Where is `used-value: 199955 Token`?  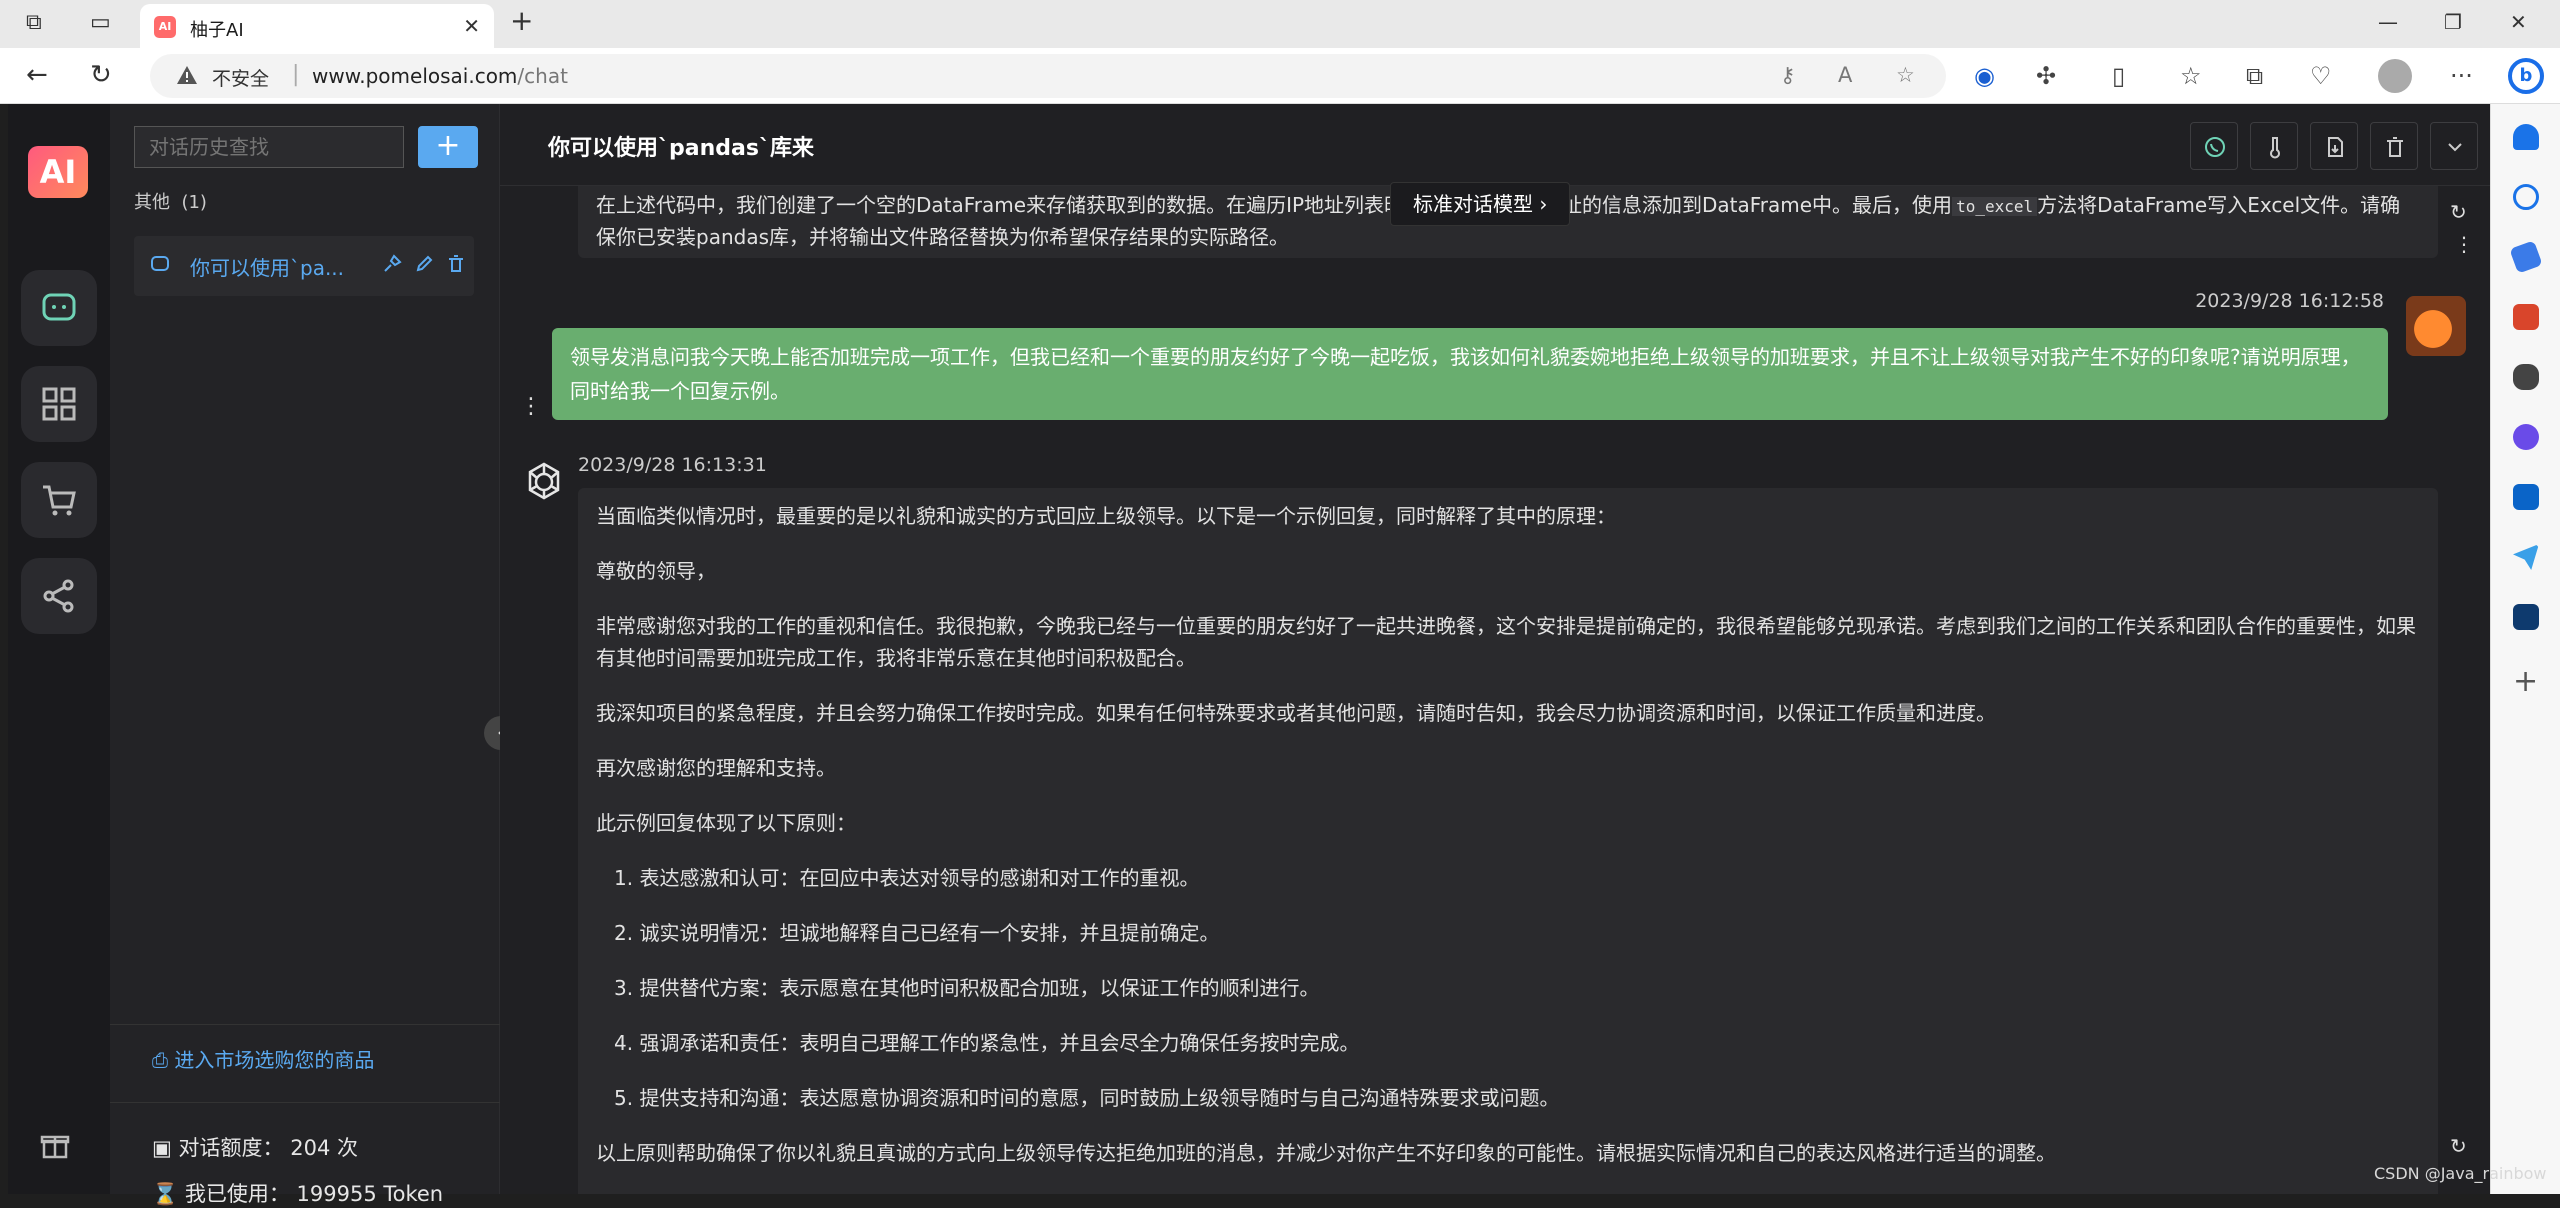
used-value: 199955 Token is located at coordinates (370, 1194).